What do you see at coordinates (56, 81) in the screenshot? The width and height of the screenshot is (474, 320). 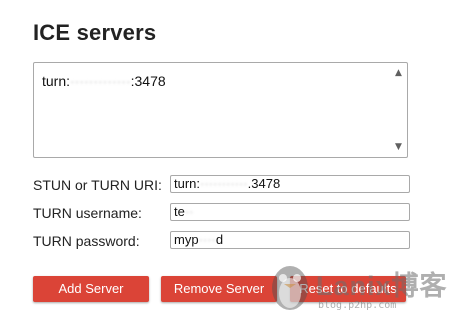 I see `ice-server-prefix: turn:` at bounding box center [56, 81].